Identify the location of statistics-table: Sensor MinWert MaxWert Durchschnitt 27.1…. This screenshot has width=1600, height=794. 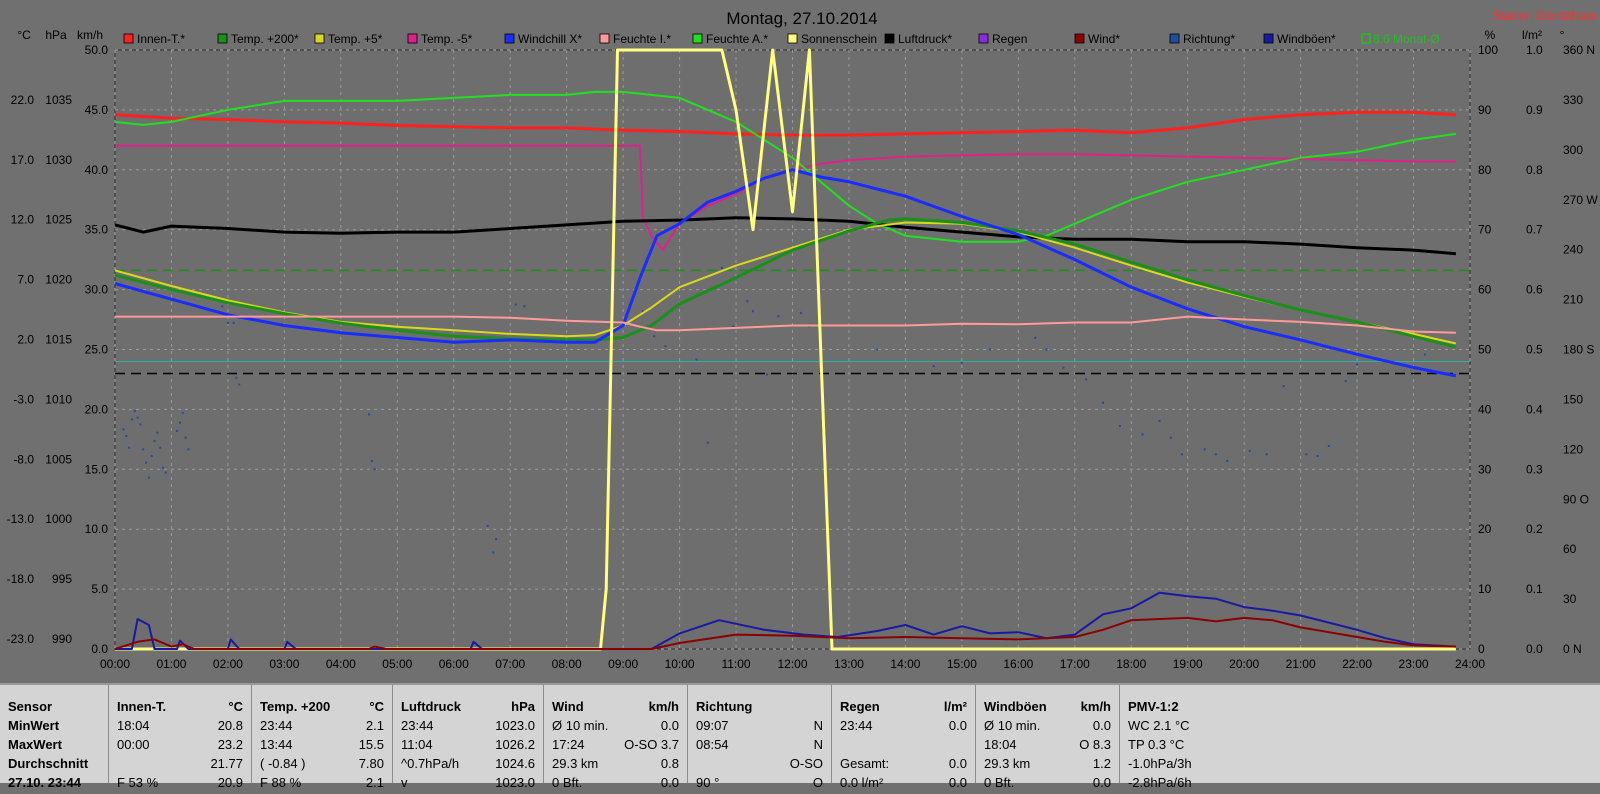
(800, 736).